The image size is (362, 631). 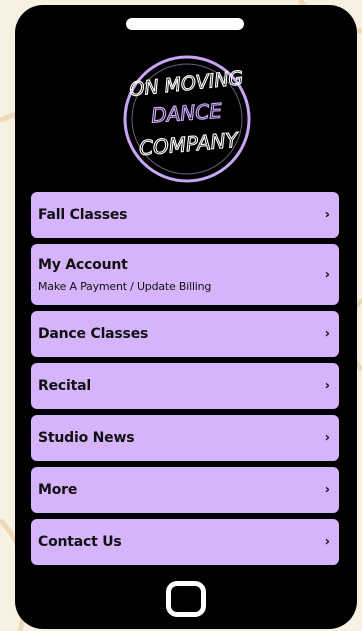 What do you see at coordinates (185, 438) in the screenshot?
I see `menu-item-studio-news: Studio News ›` at bounding box center [185, 438].